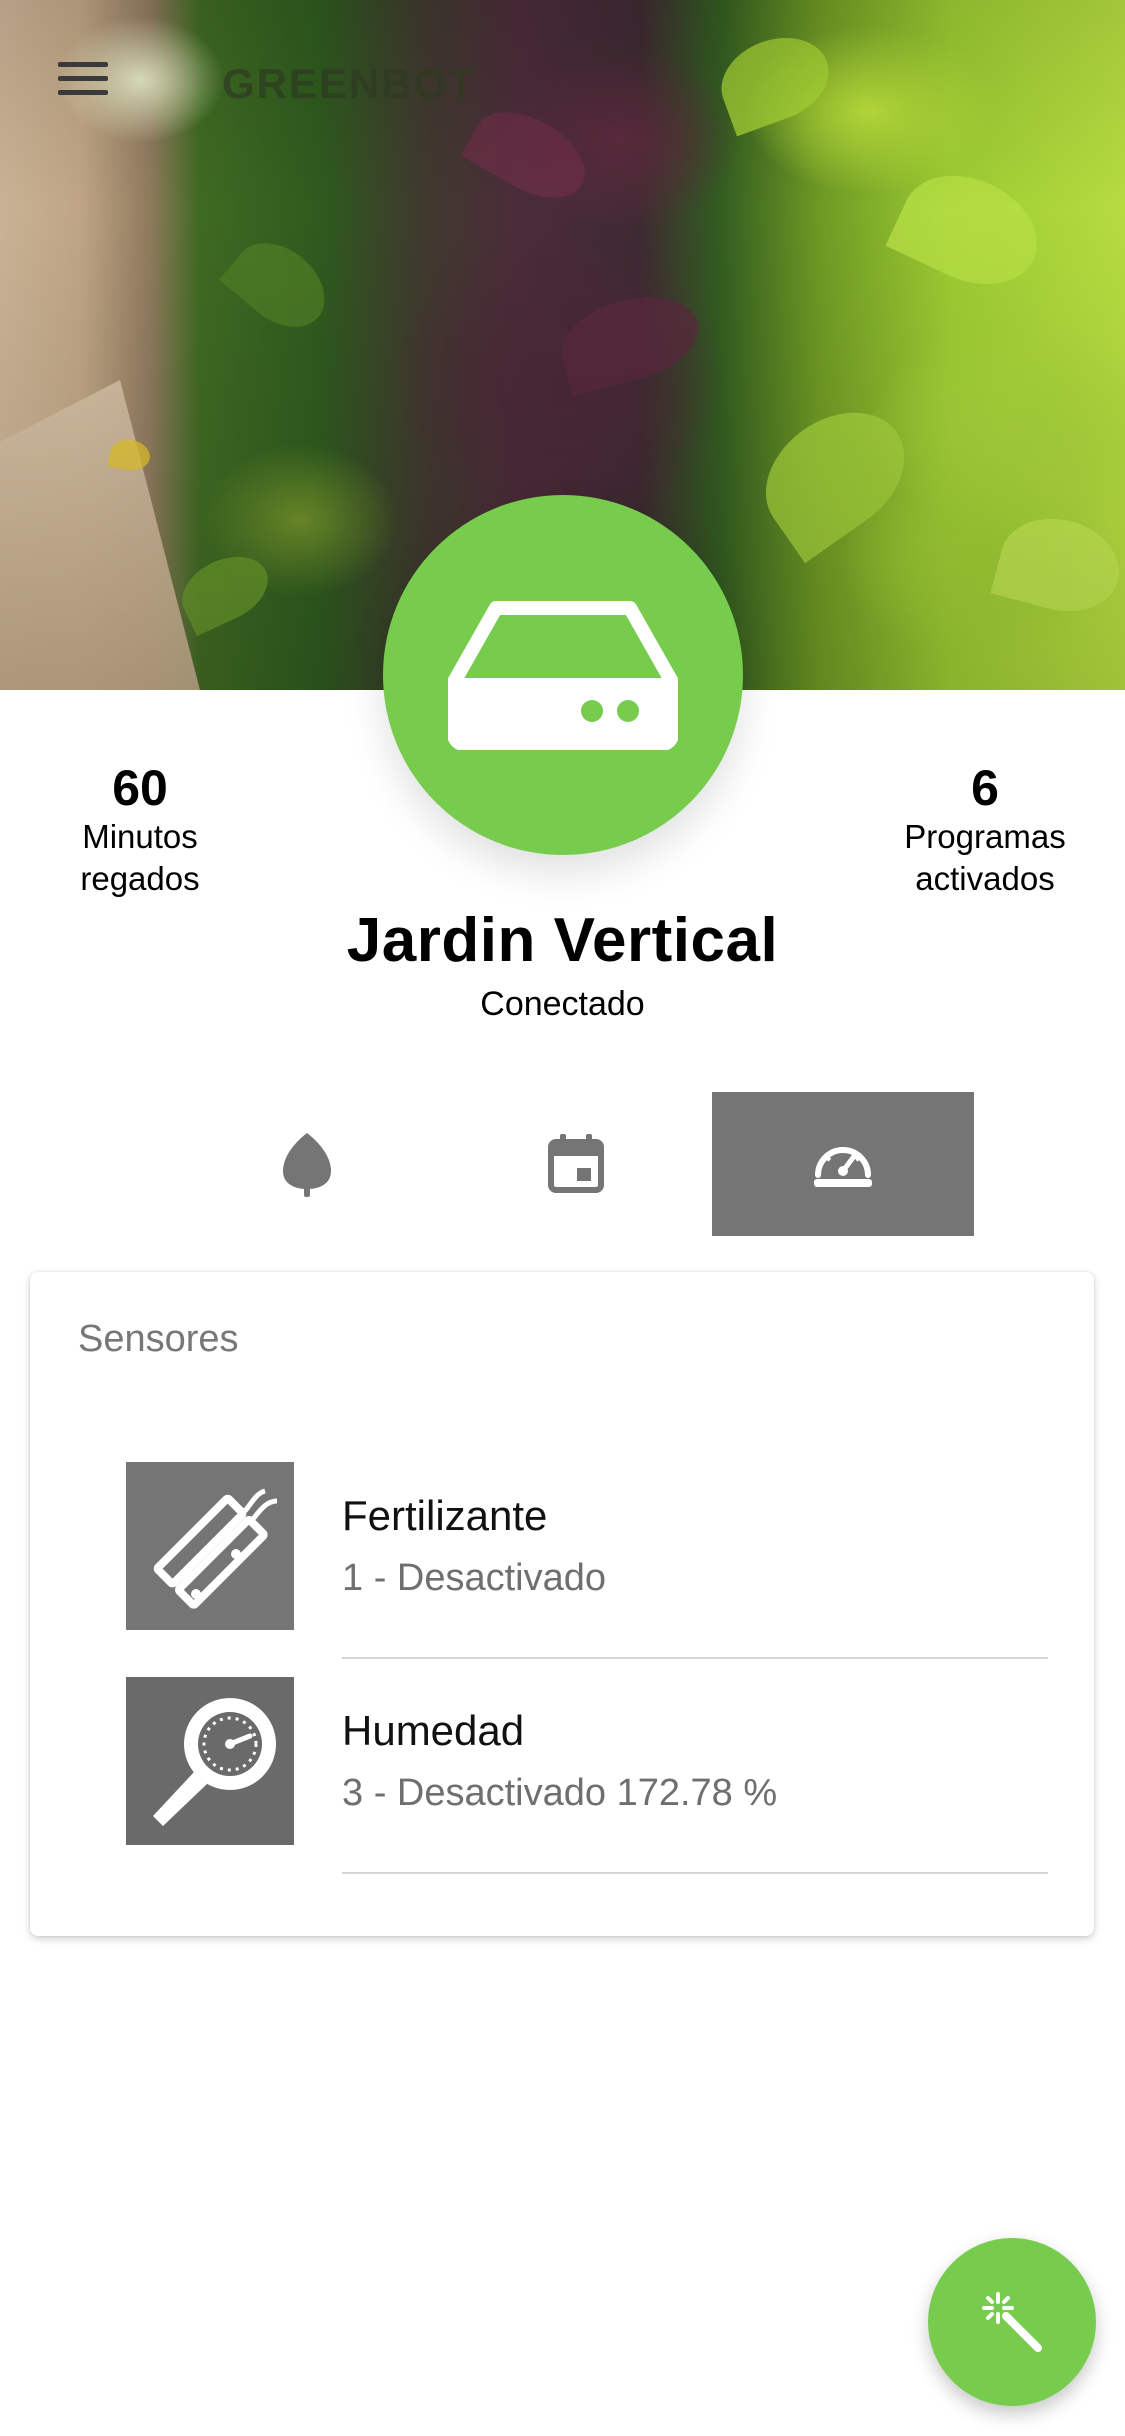 Image resolution: width=1125 pixels, height=2436 pixels. Describe the element at coordinates (985, 878) in the screenshot. I see `programs-label-2: activados` at that location.